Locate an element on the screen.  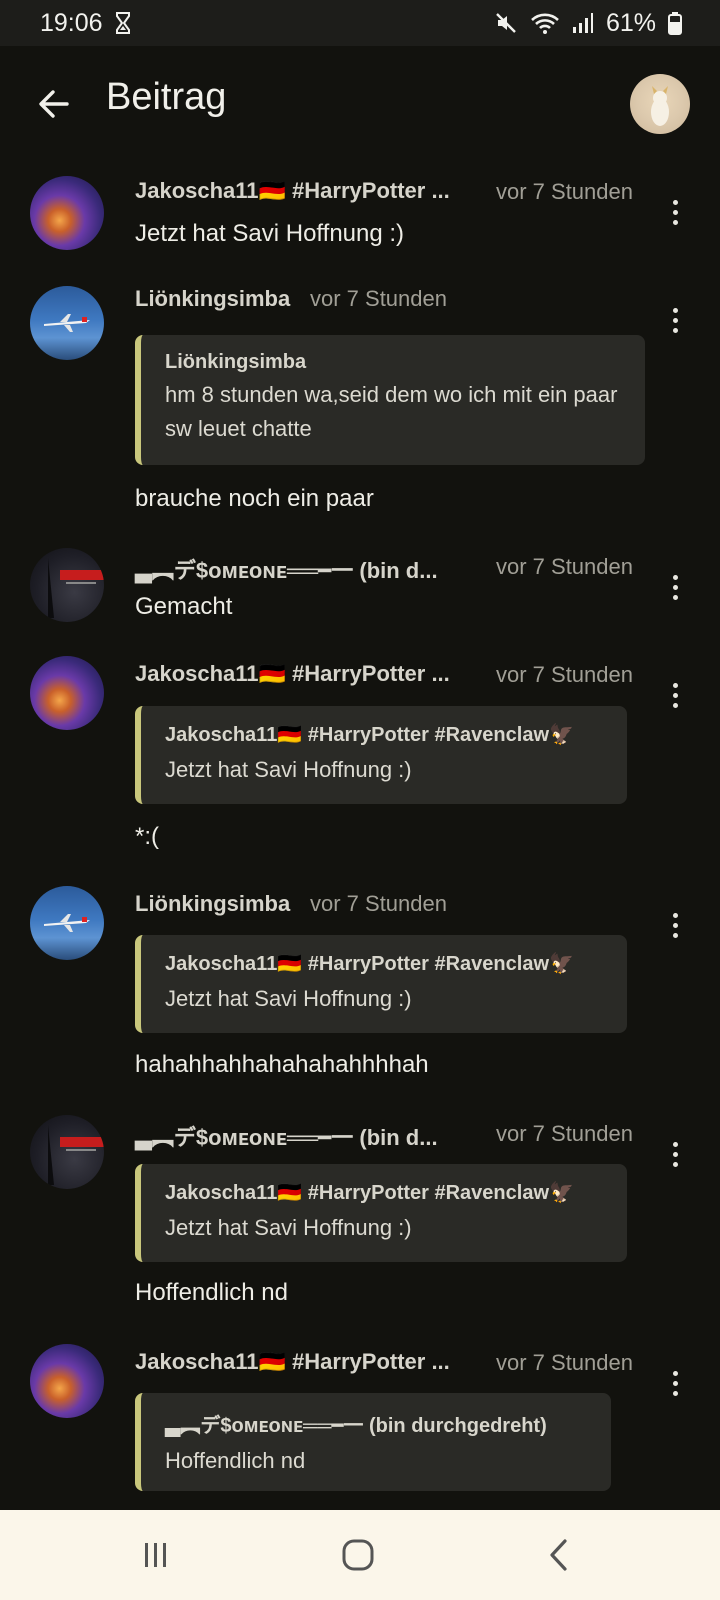
quote-text: Hoffendlich nd is located at coordinates (235, 1460).